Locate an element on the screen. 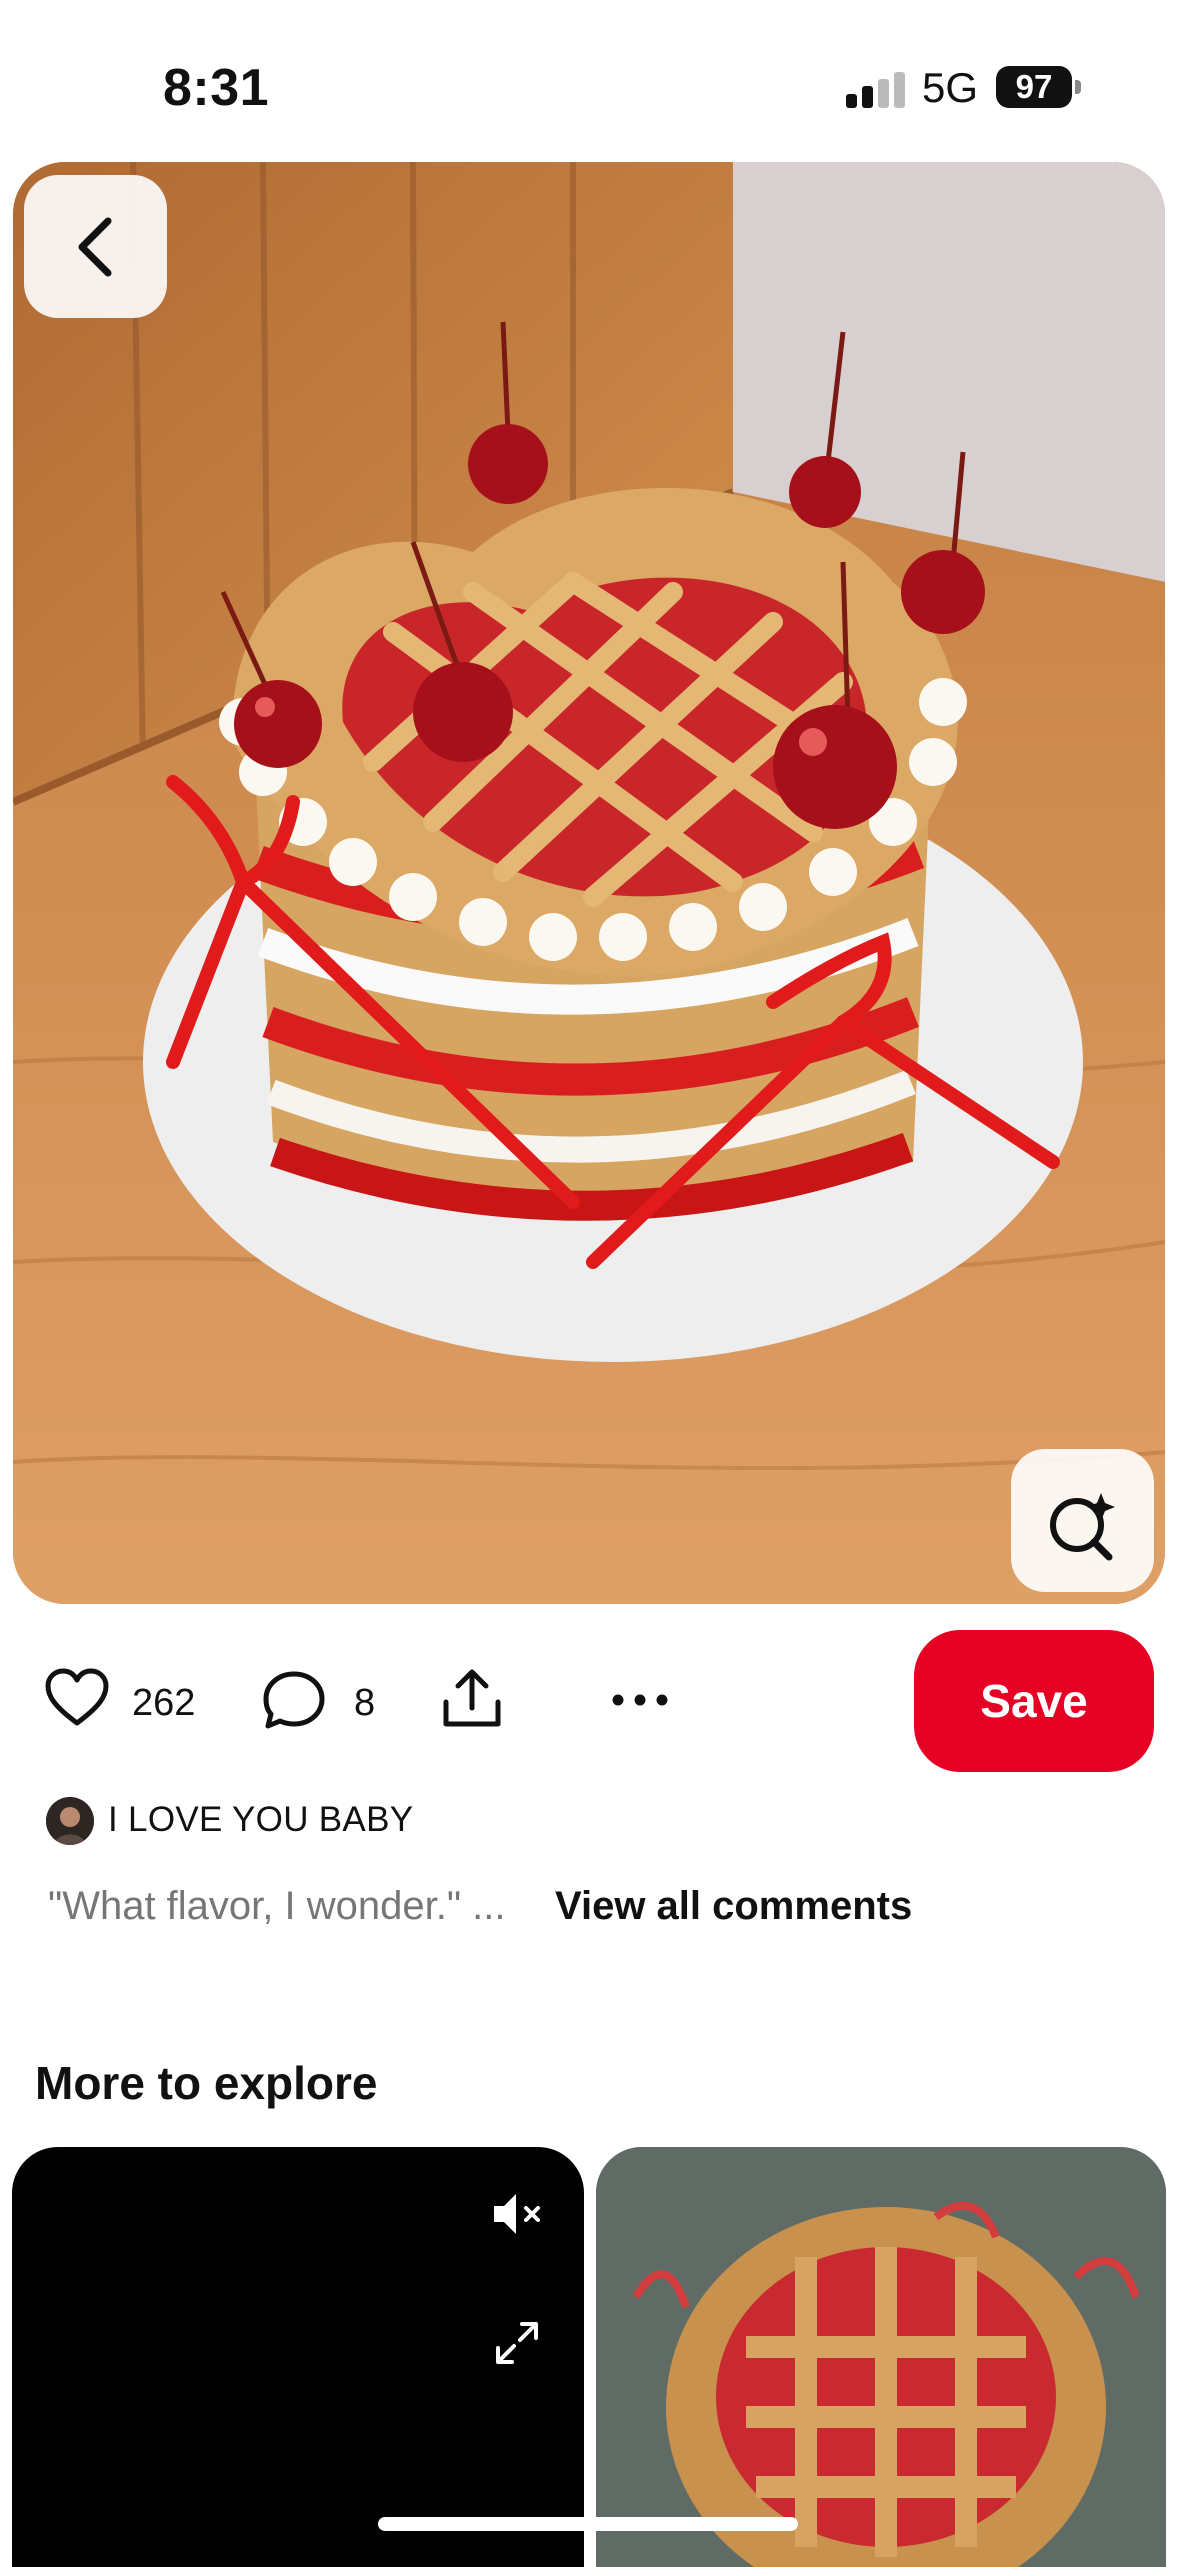 This screenshot has height=2567, width=1179. chevron-left-icon is located at coordinates (95, 247).